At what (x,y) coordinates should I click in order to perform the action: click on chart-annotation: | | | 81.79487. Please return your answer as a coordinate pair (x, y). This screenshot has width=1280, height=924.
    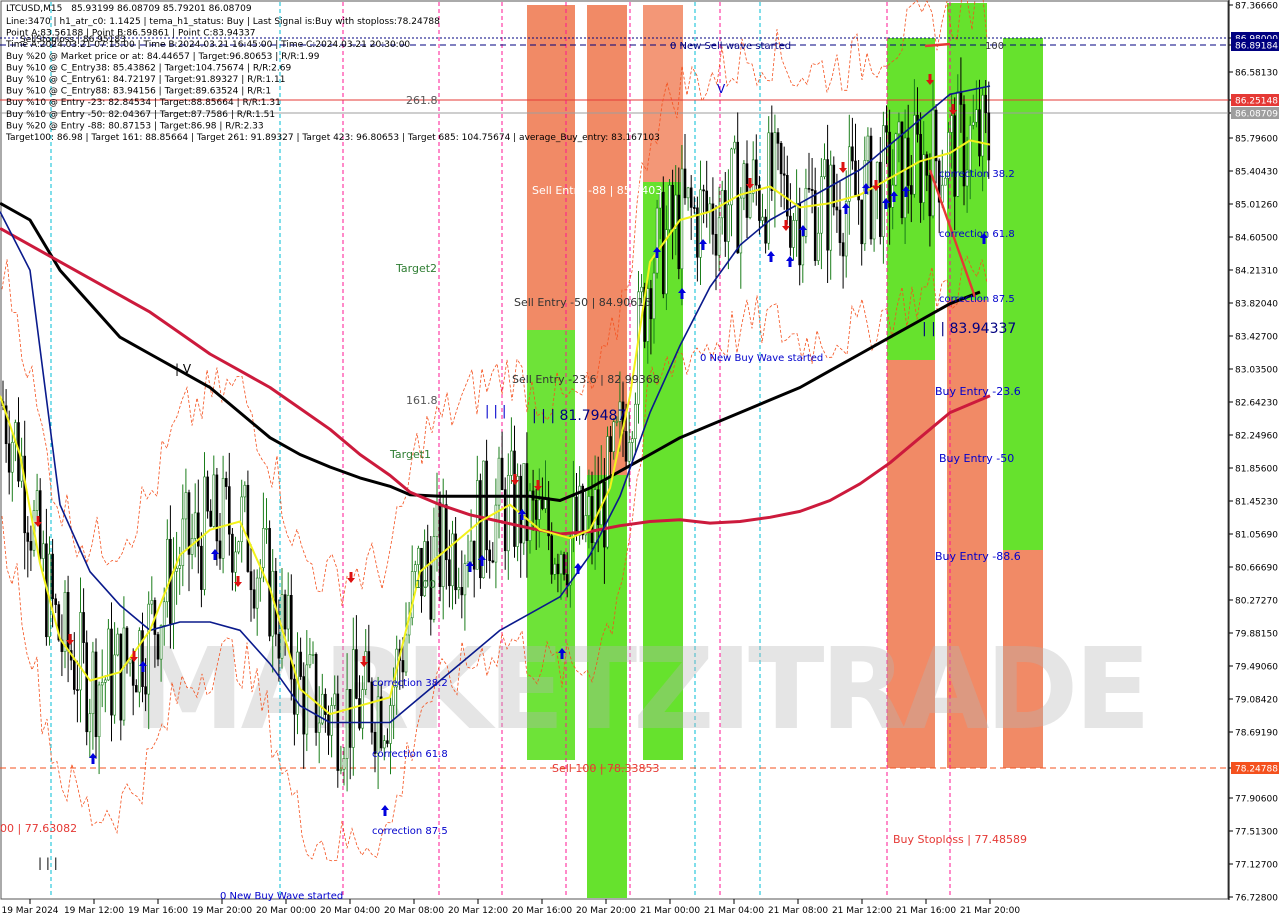
    Looking at the image, I should click on (579, 416).